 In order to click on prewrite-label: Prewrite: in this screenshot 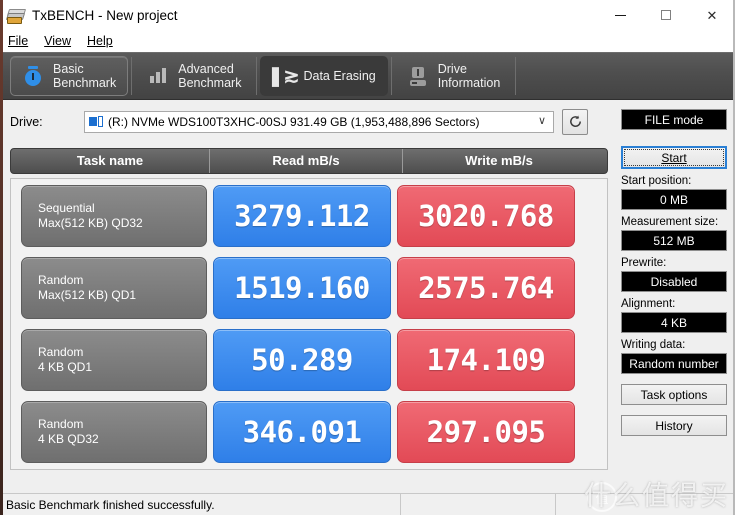, I will do `click(644, 263)`.